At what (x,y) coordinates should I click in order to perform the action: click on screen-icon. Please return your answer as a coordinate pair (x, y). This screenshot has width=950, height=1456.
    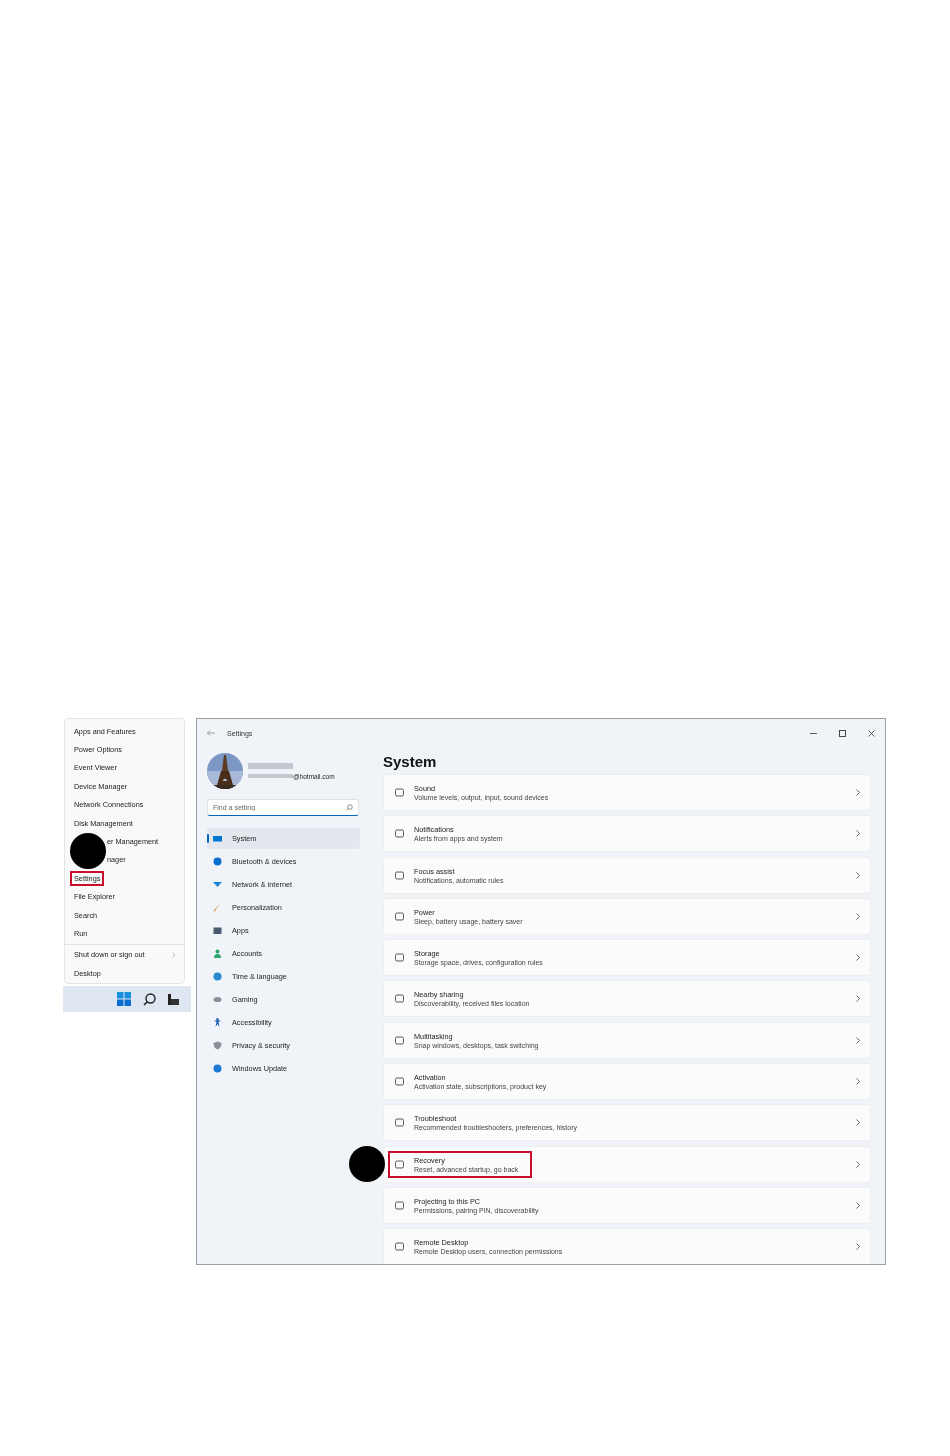
    Looking at the image, I should click on (217, 838).